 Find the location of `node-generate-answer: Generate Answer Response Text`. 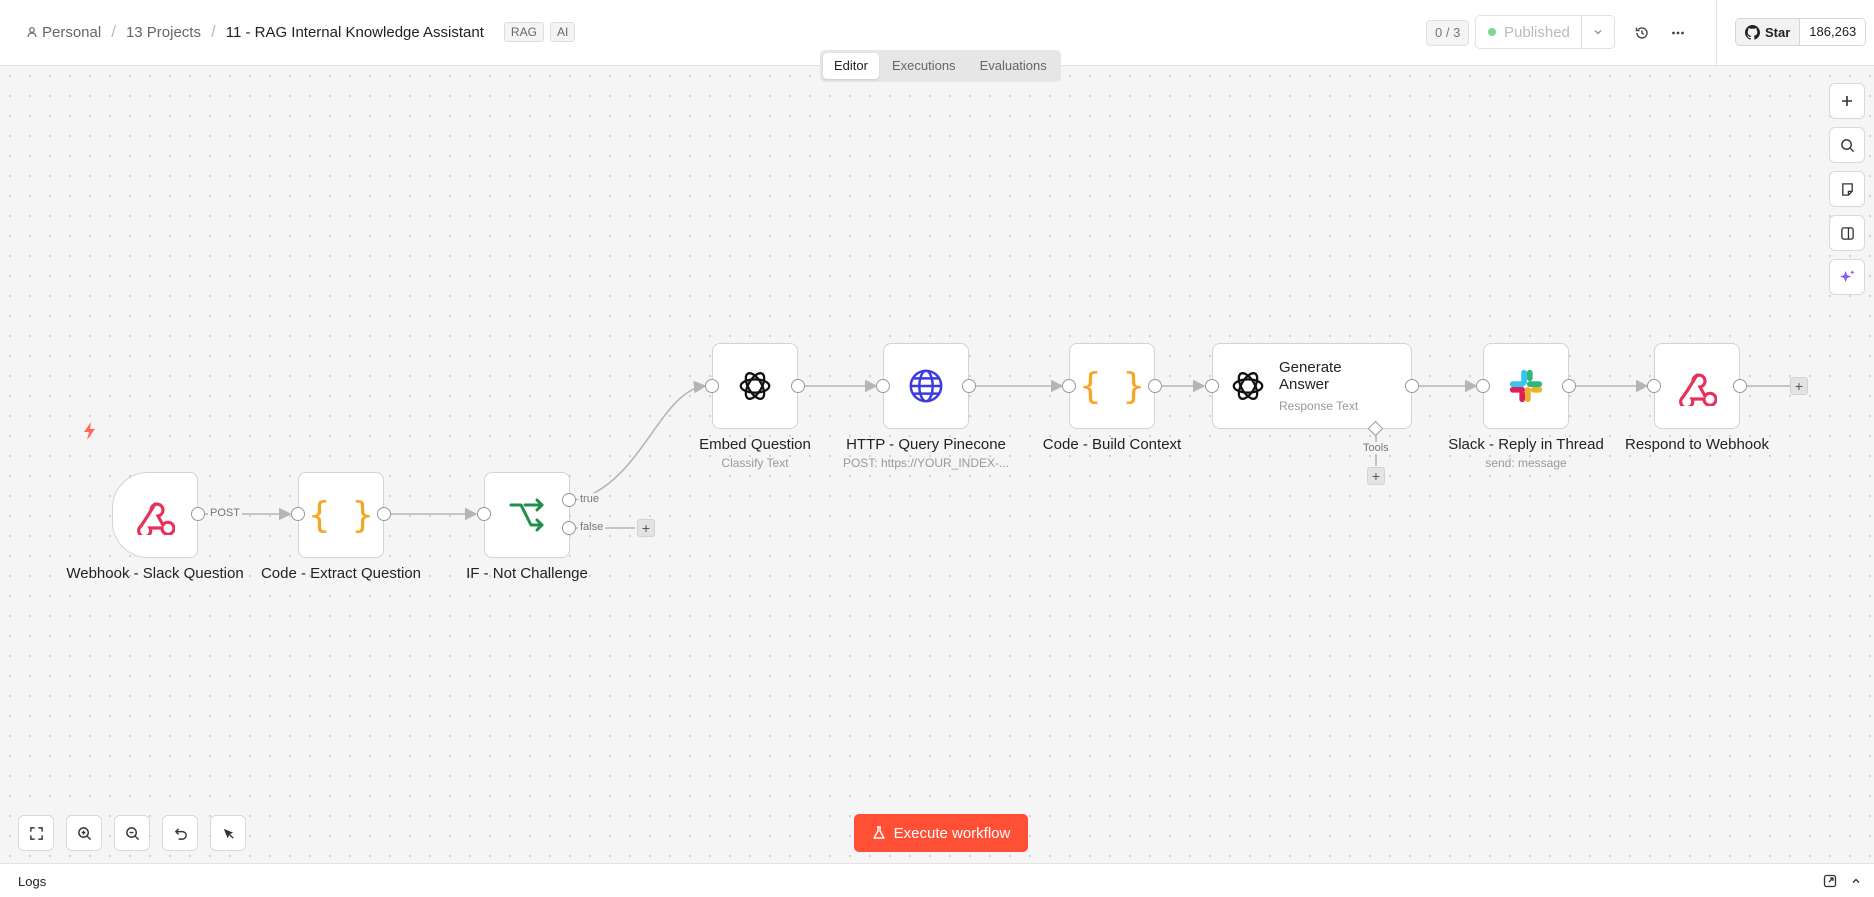

node-generate-answer: Generate Answer Response Text is located at coordinates (1312, 386).